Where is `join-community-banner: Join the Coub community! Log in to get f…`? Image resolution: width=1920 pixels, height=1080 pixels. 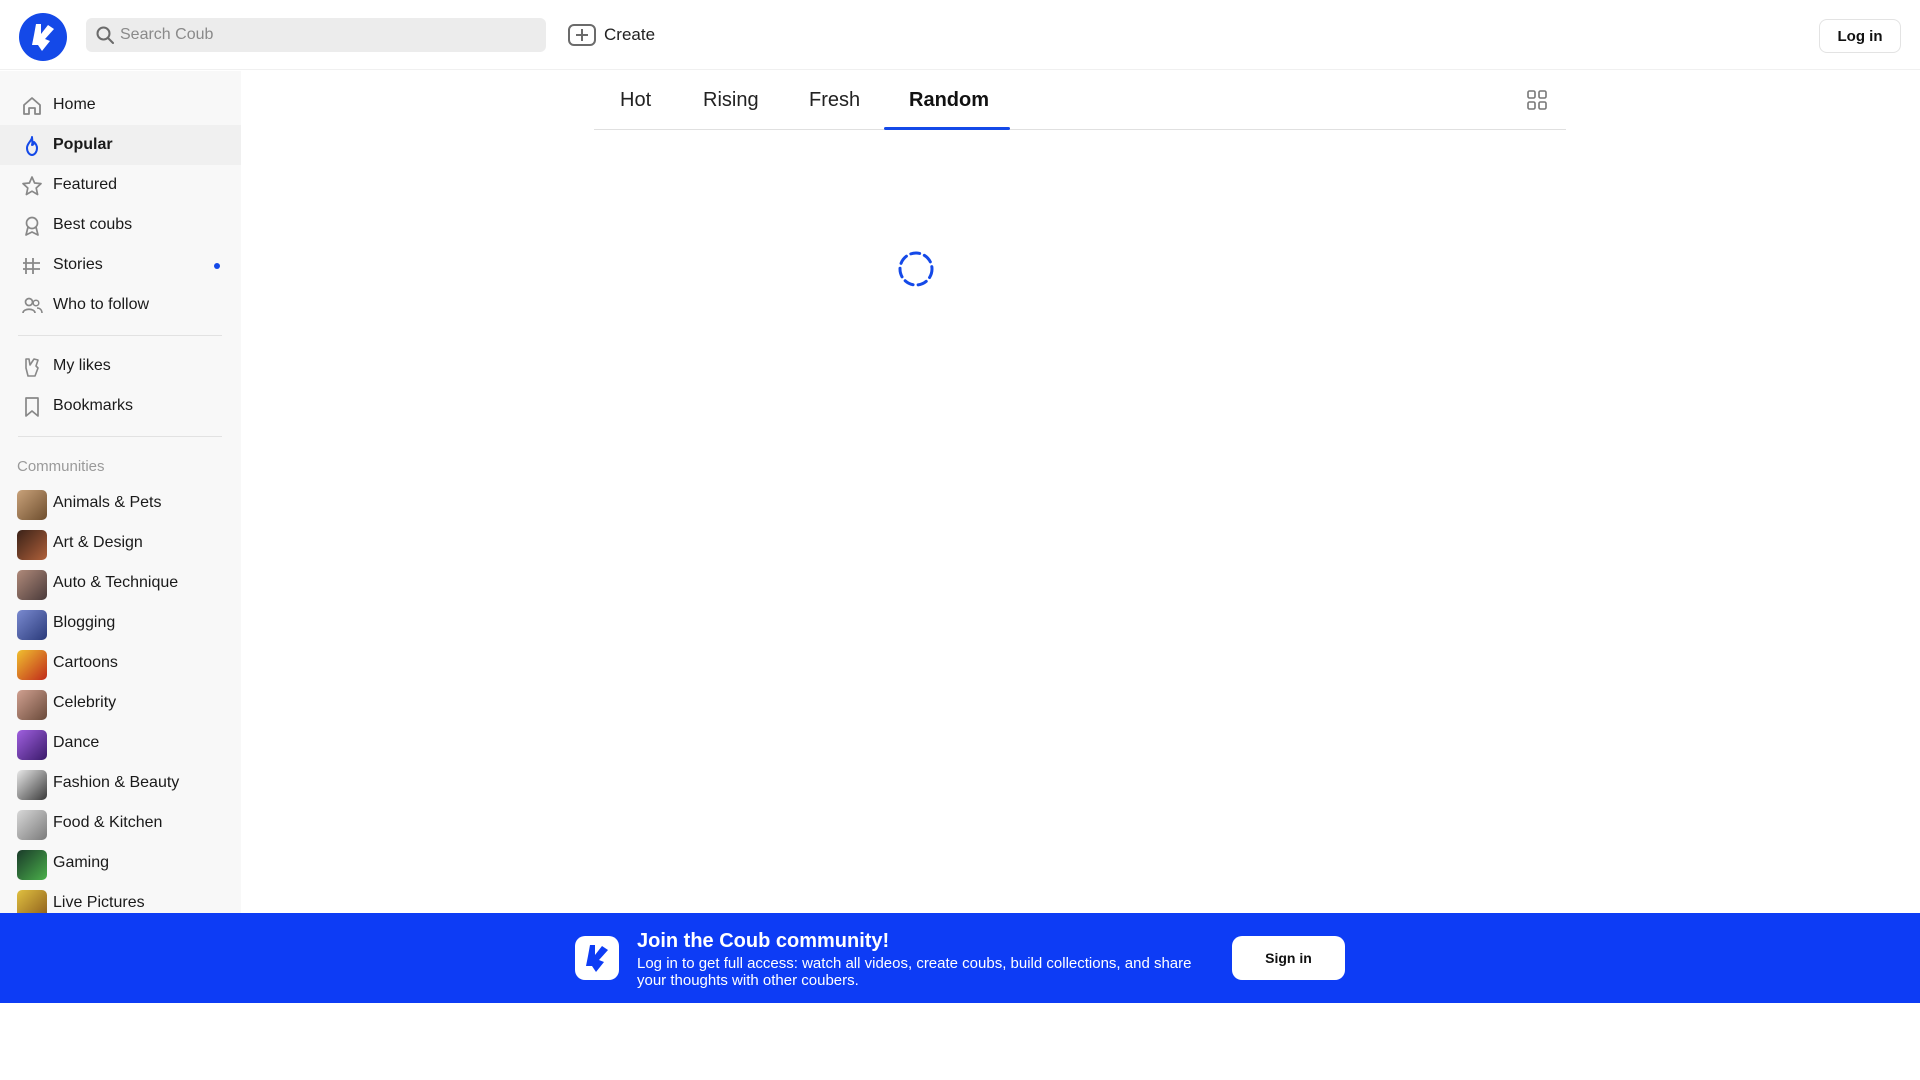 join-community-banner: Join the Coub community! Log in to get f… is located at coordinates (960, 958).